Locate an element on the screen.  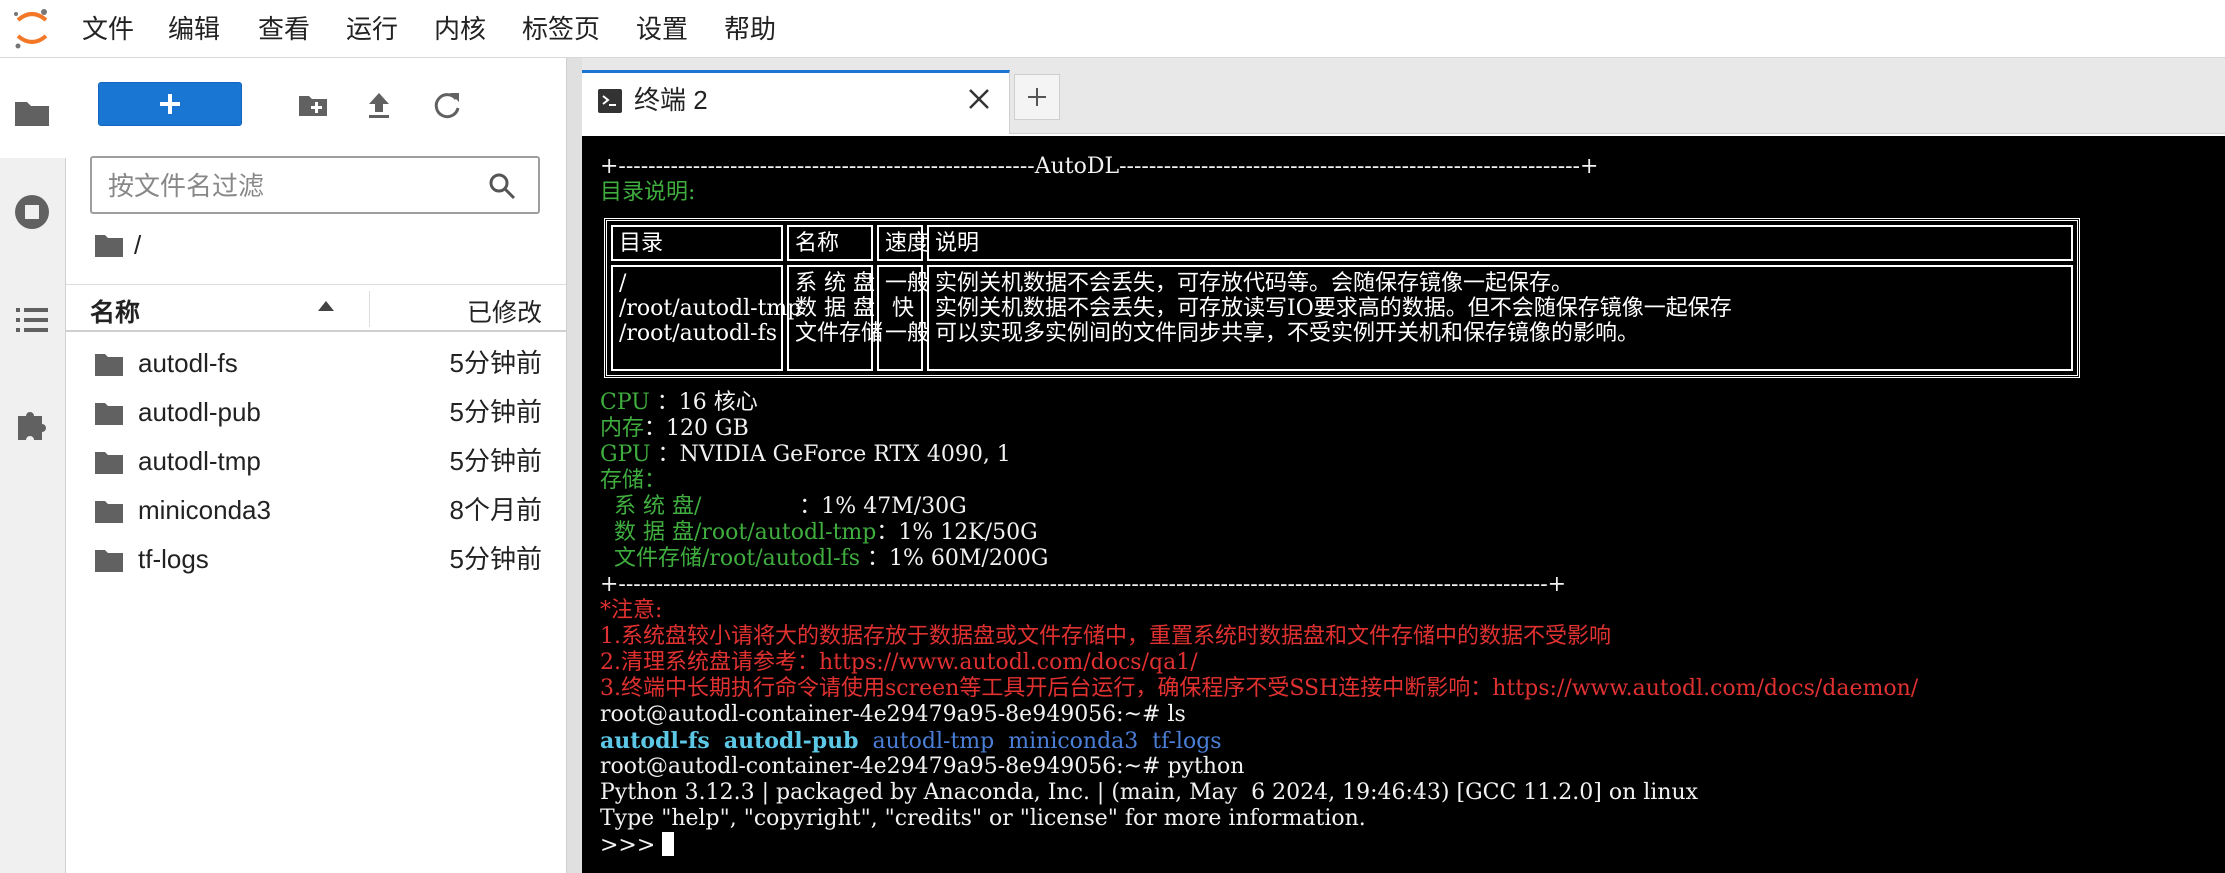
upload-icon is located at coordinates (379, 105).